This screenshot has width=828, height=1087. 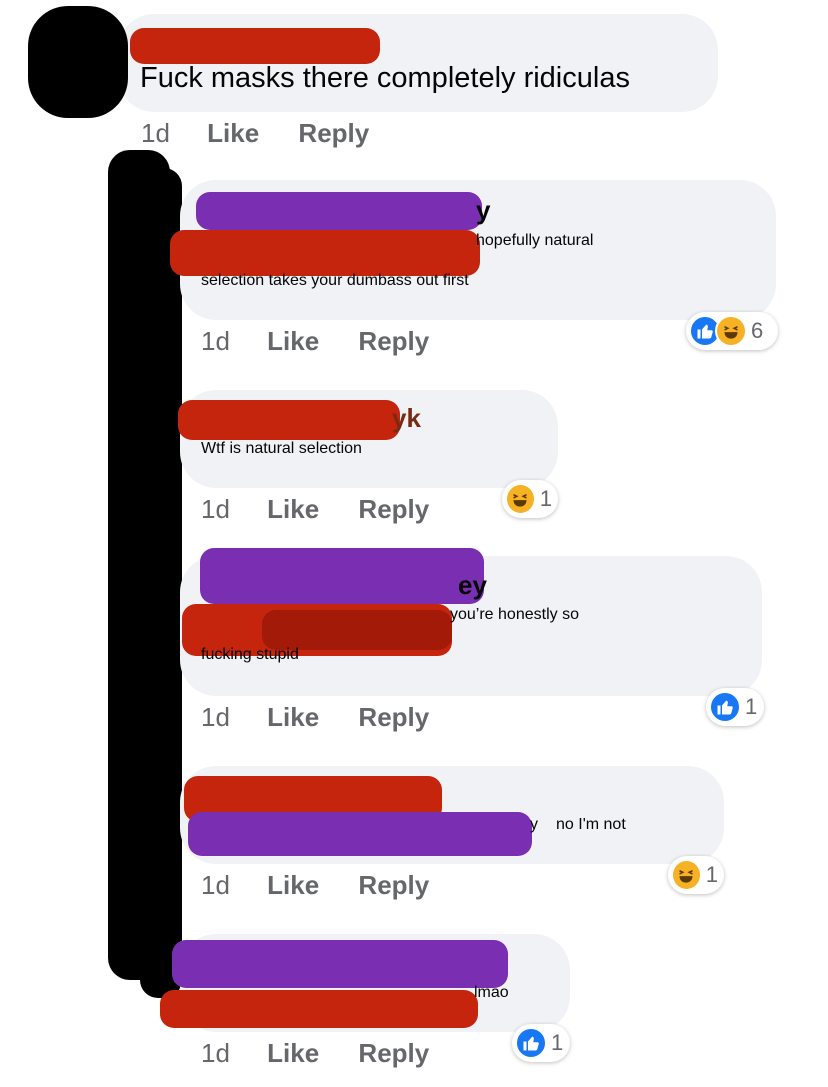 What do you see at coordinates (534, 824) in the screenshot?
I see `mention-fragment: y` at bounding box center [534, 824].